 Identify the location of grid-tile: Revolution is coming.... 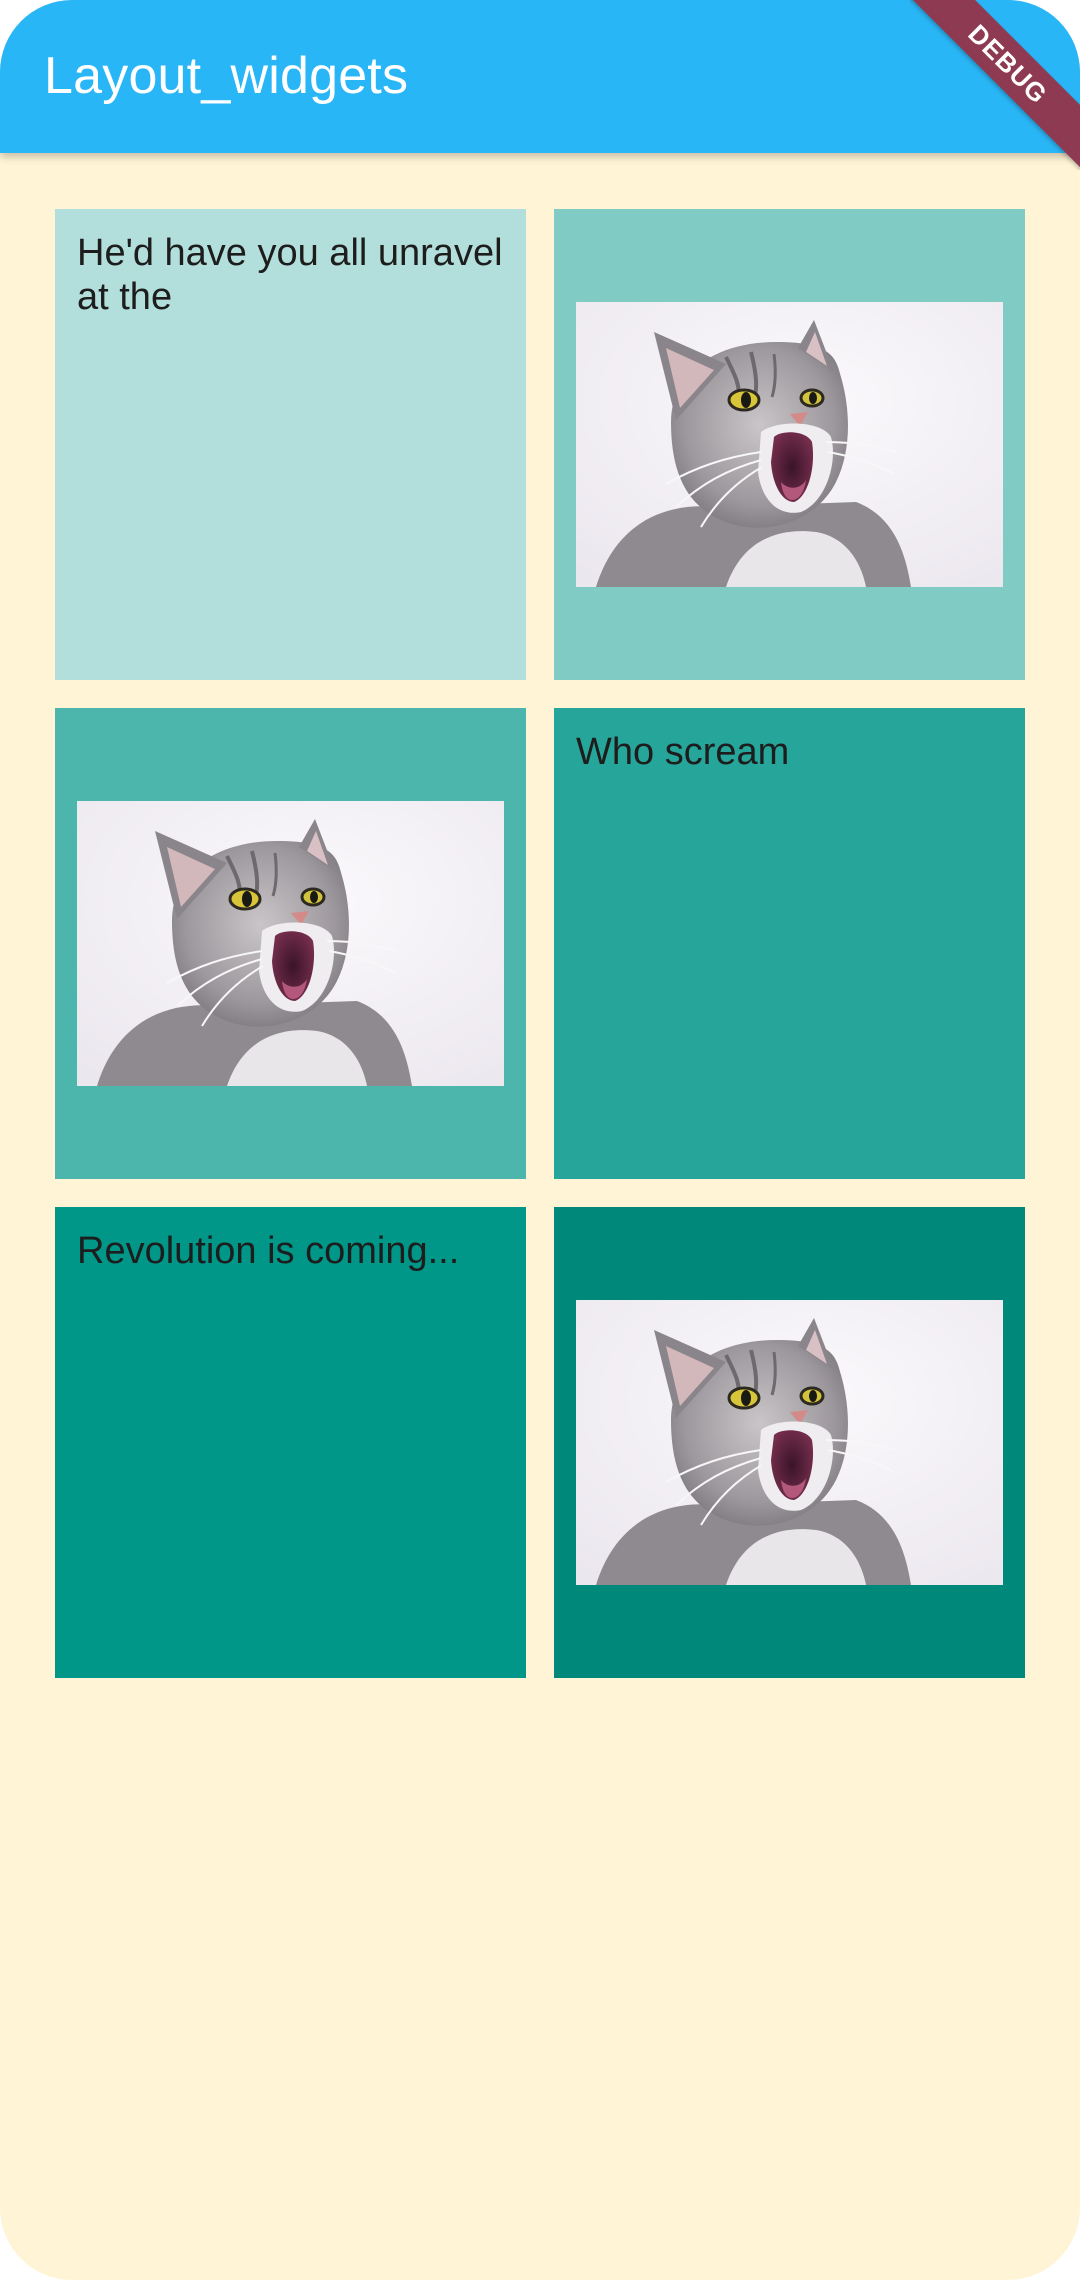
(290, 1442).